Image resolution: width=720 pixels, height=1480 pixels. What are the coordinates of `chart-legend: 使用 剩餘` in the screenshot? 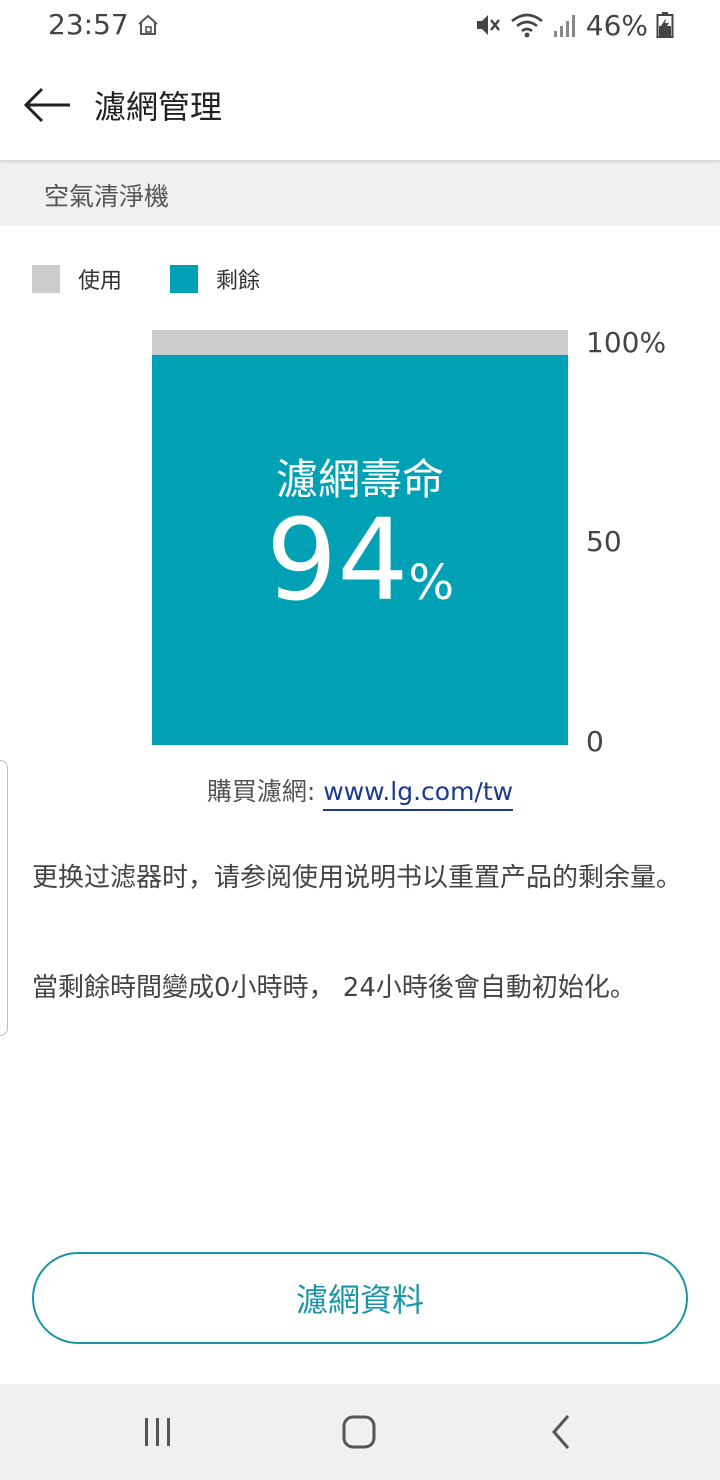 It's located at (170, 279).